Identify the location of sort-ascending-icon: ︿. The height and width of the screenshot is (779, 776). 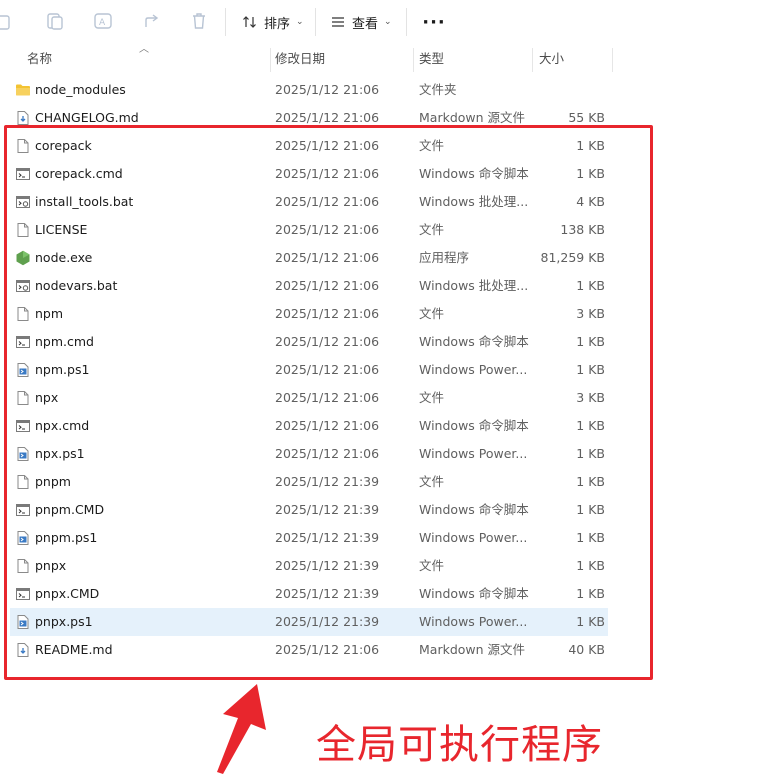
(144, 49).